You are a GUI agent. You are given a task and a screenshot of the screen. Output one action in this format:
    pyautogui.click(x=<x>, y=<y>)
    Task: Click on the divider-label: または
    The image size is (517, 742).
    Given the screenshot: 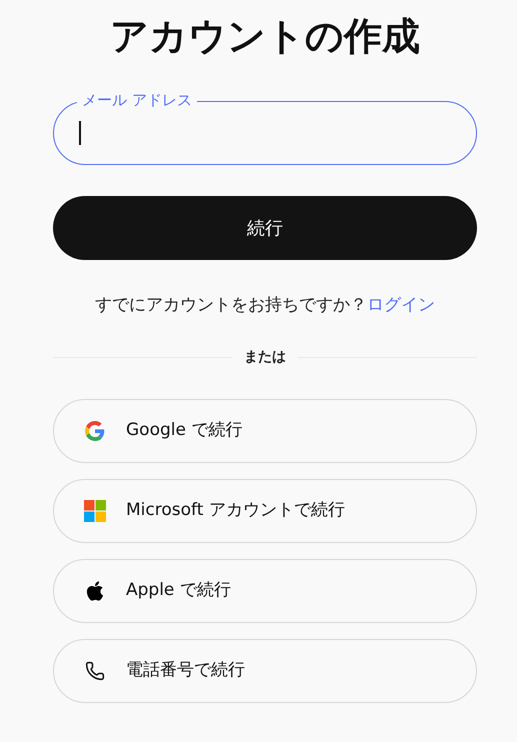 What is the action you would take?
    pyautogui.click(x=265, y=357)
    